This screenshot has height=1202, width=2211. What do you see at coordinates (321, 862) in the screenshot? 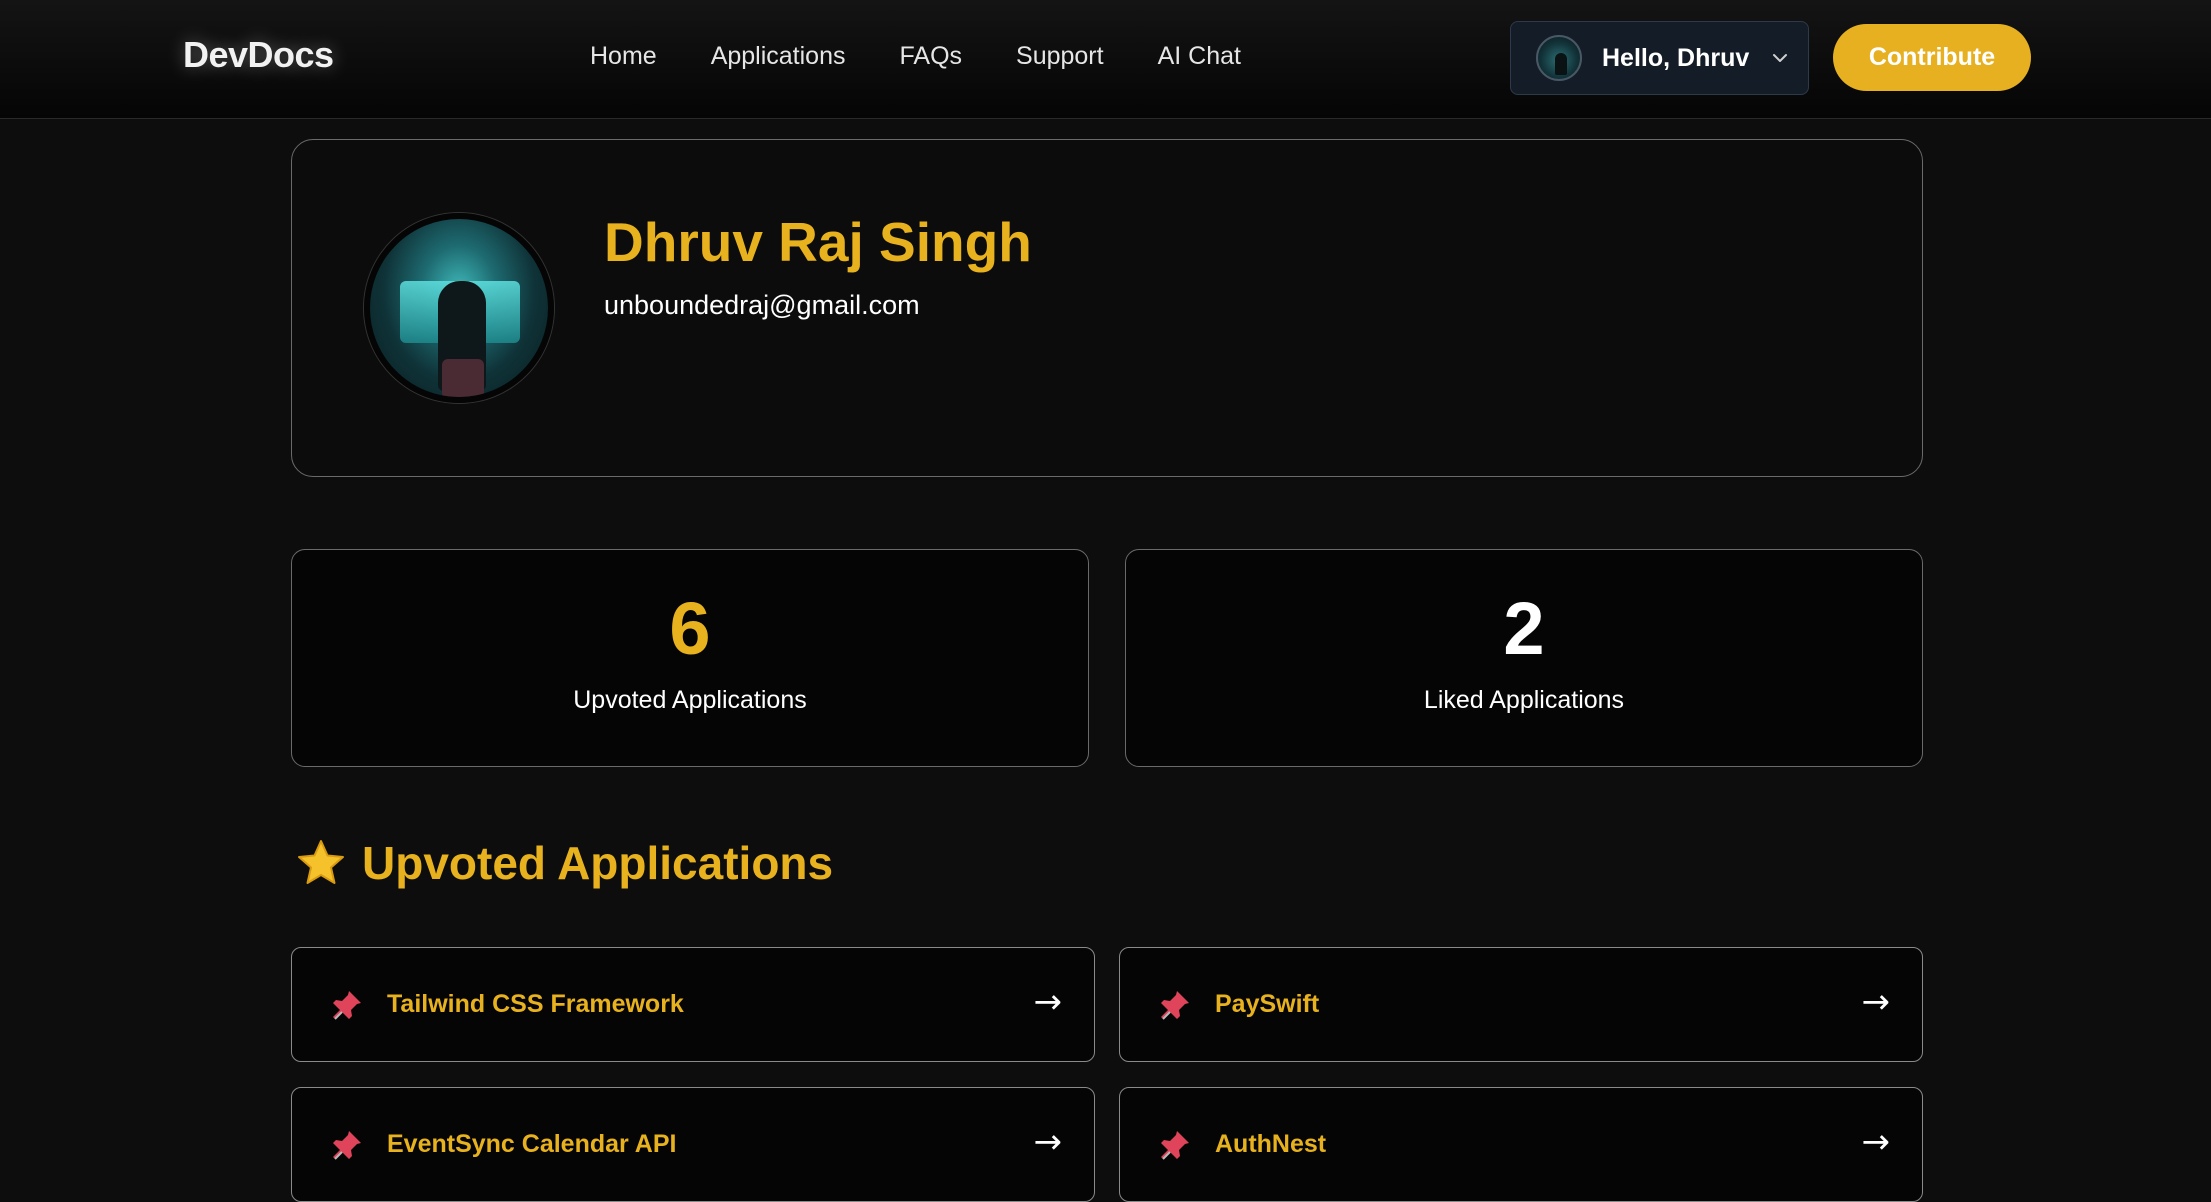
I see `star-icon` at bounding box center [321, 862].